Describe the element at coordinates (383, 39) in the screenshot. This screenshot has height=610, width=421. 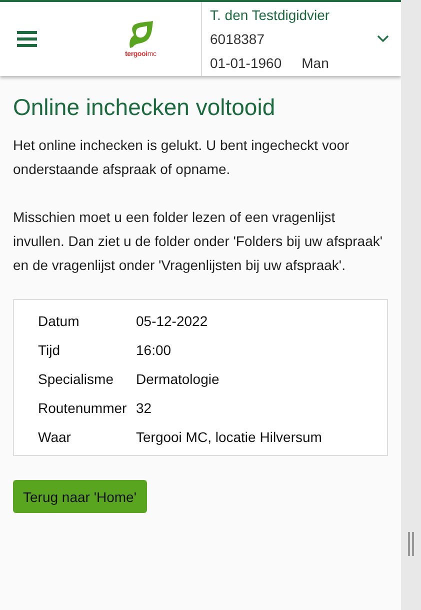
I see `chevron-icon` at that location.